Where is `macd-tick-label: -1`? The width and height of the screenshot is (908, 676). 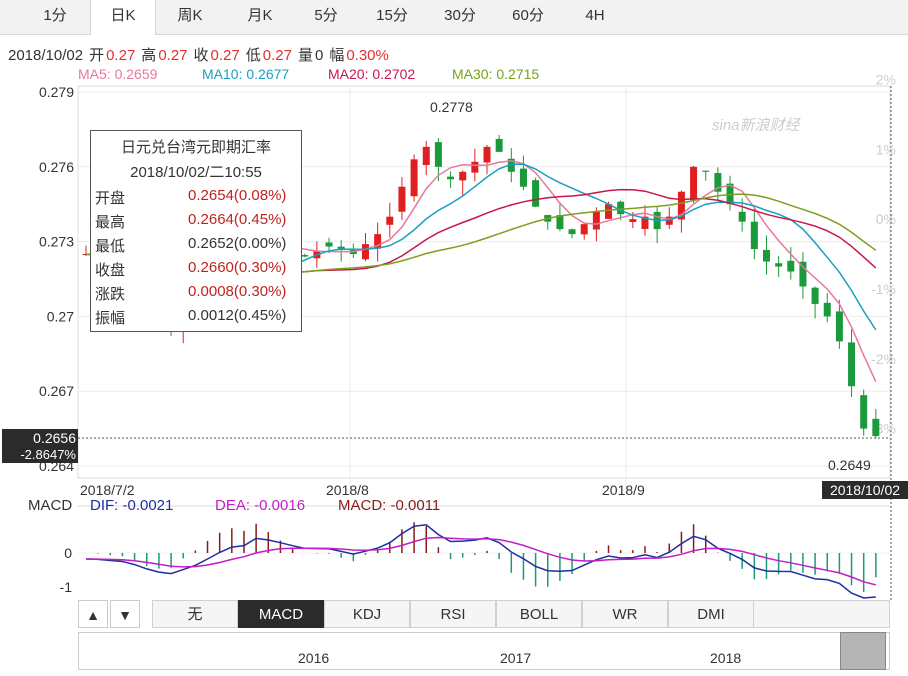 macd-tick-label: -1 is located at coordinates (66, 587).